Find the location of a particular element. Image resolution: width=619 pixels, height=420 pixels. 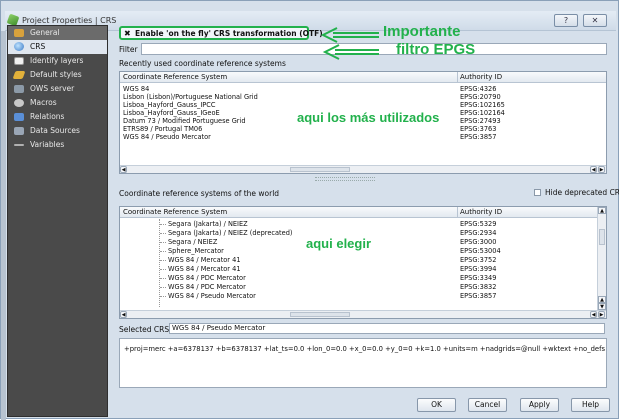

row-crs-name: WGS 84 / Pseudo Mercator is located at coordinates (167, 137).